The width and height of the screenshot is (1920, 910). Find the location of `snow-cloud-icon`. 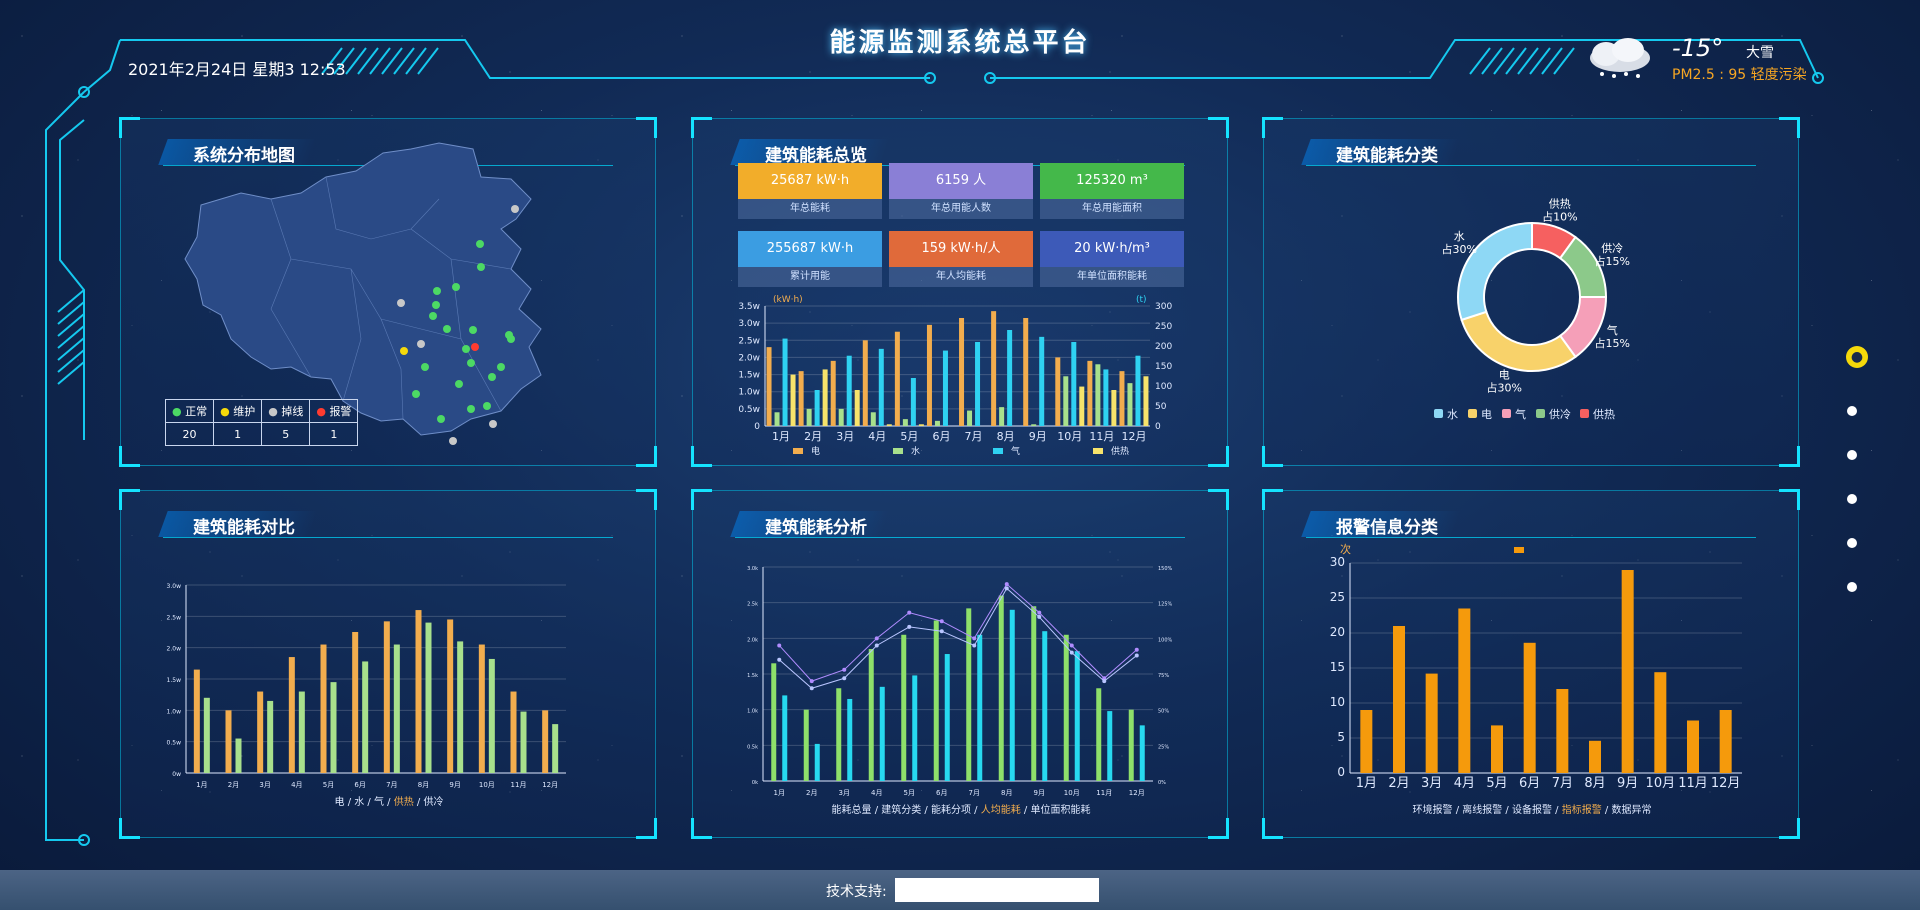

snow-cloud-icon is located at coordinates (1620, 58).